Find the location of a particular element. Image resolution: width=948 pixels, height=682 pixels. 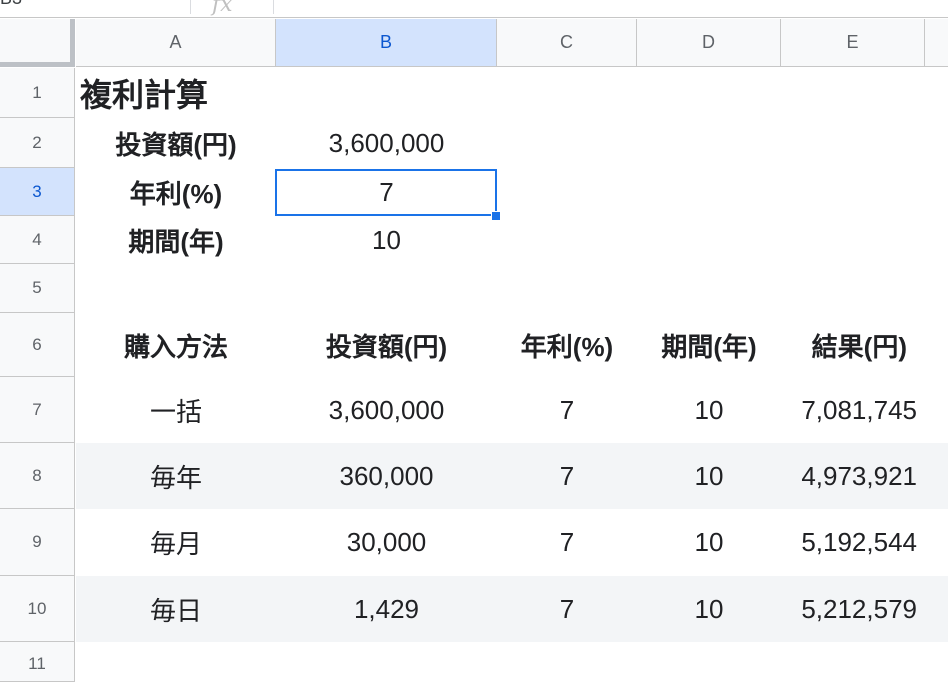

table-header-result: 結果(円) is located at coordinates (853, 345).